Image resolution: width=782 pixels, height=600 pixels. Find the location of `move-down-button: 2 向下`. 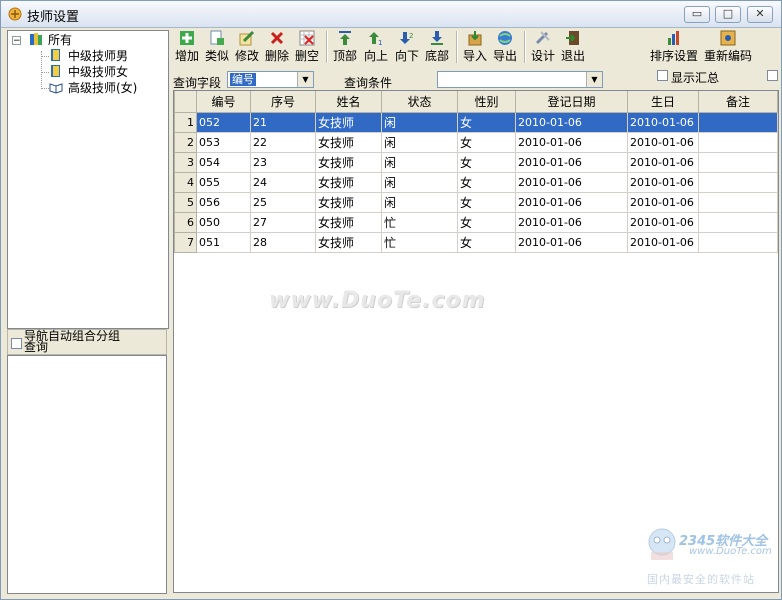

move-down-button: 2 向下 is located at coordinates (407, 48).